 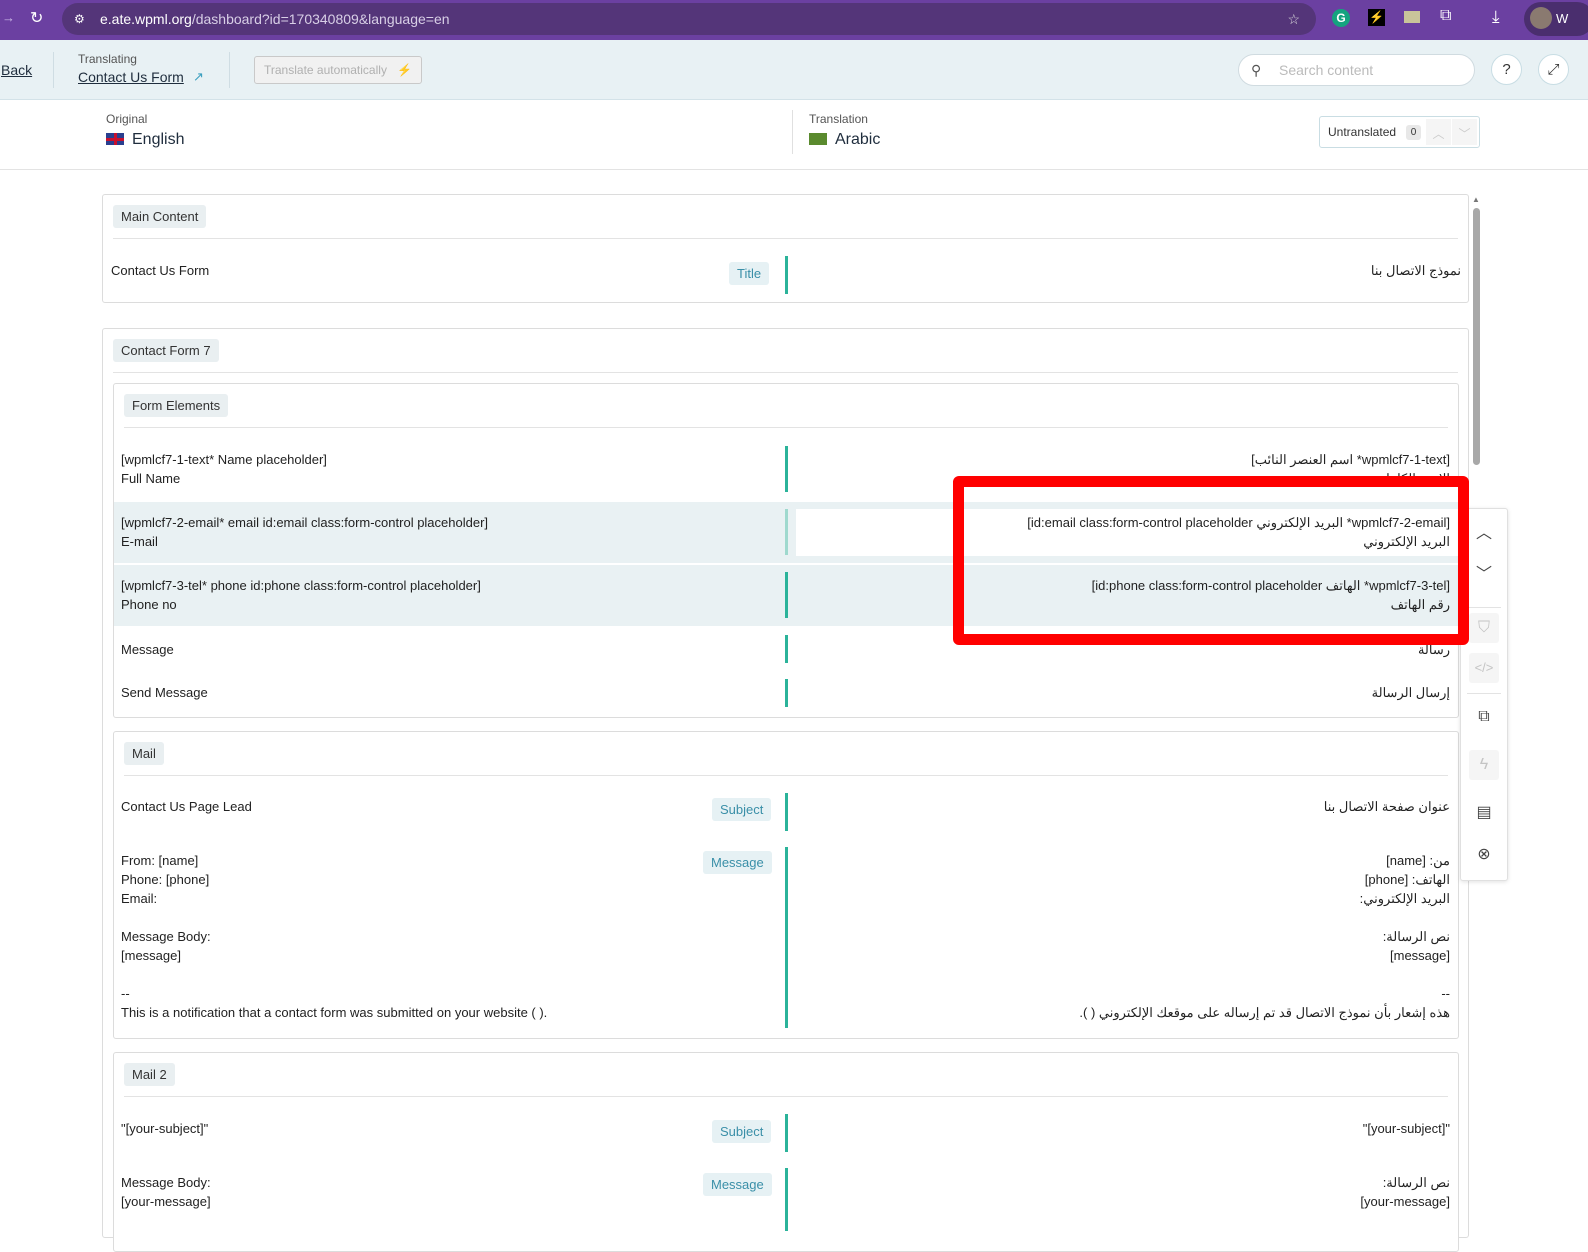 What do you see at coordinates (1445, 16) in the screenshot?
I see `extensions-puzzle-icon: ⧉` at bounding box center [1445, 16].